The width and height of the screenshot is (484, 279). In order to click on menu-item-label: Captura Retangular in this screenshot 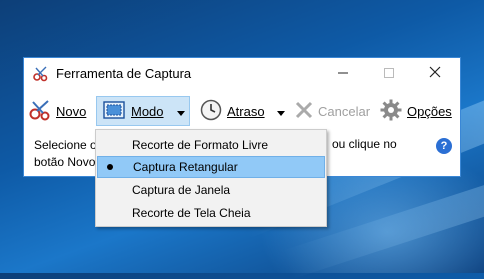, I will do `click(185, 167)`.